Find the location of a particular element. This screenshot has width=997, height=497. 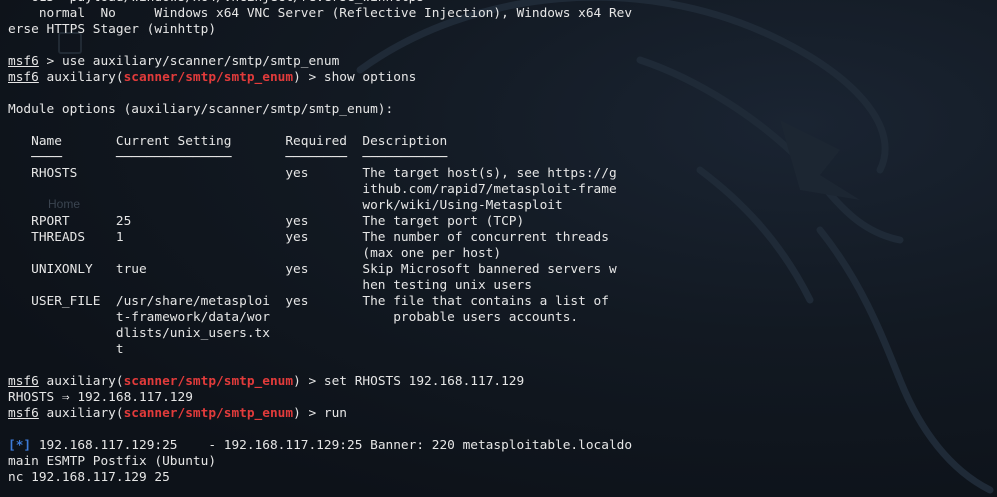

terminal-line: hen testing unix users is located at coordinates (320, 286).